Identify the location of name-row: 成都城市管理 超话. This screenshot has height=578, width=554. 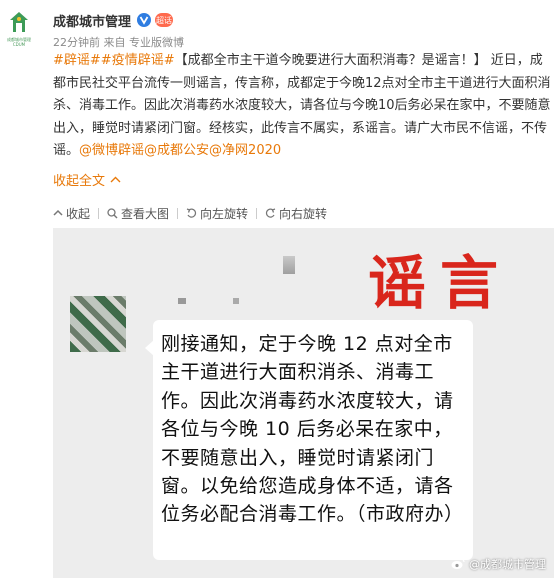
(113, 20).